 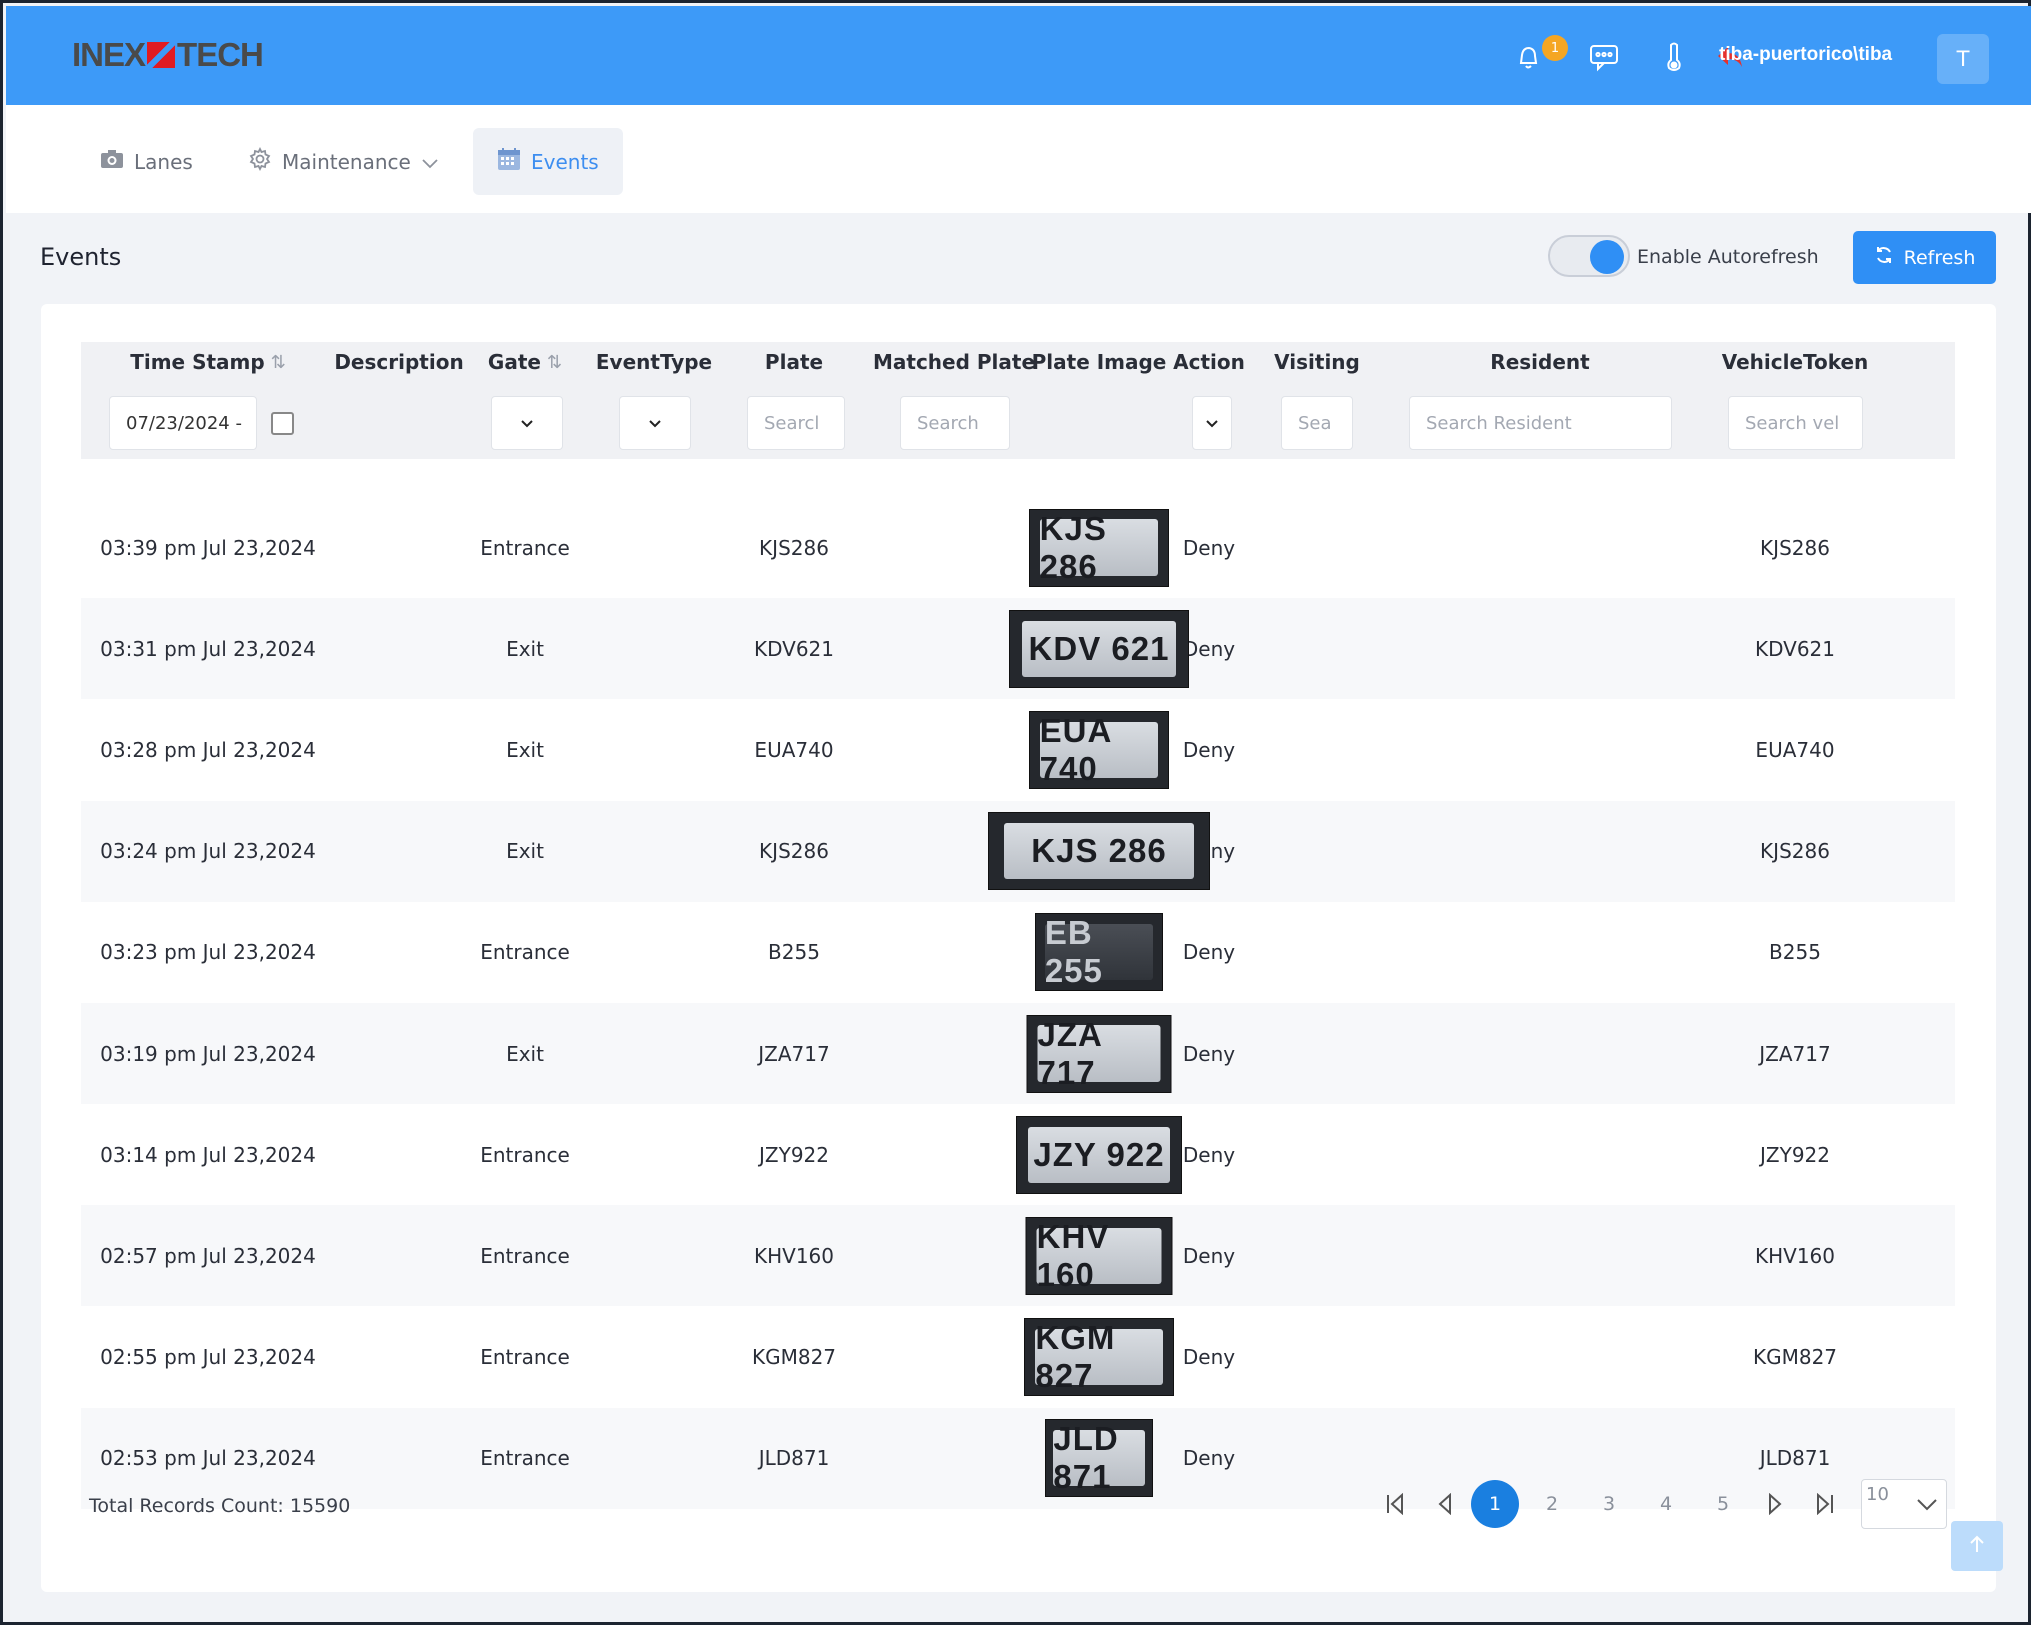 What do you see at coordinates (1099, 648) in the screenshot?
I see `plate-image: KDV 621` at bounding box center [1099, 648].